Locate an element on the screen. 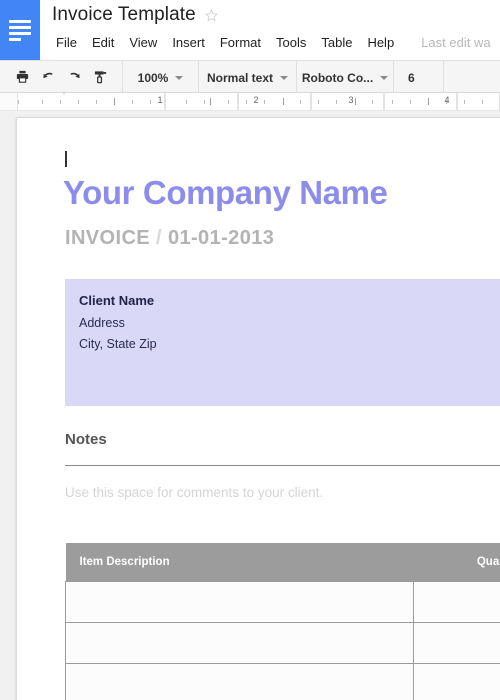 The height and width of the screenshot is (700, 500). undo-button is located at coordinates (48, 76).